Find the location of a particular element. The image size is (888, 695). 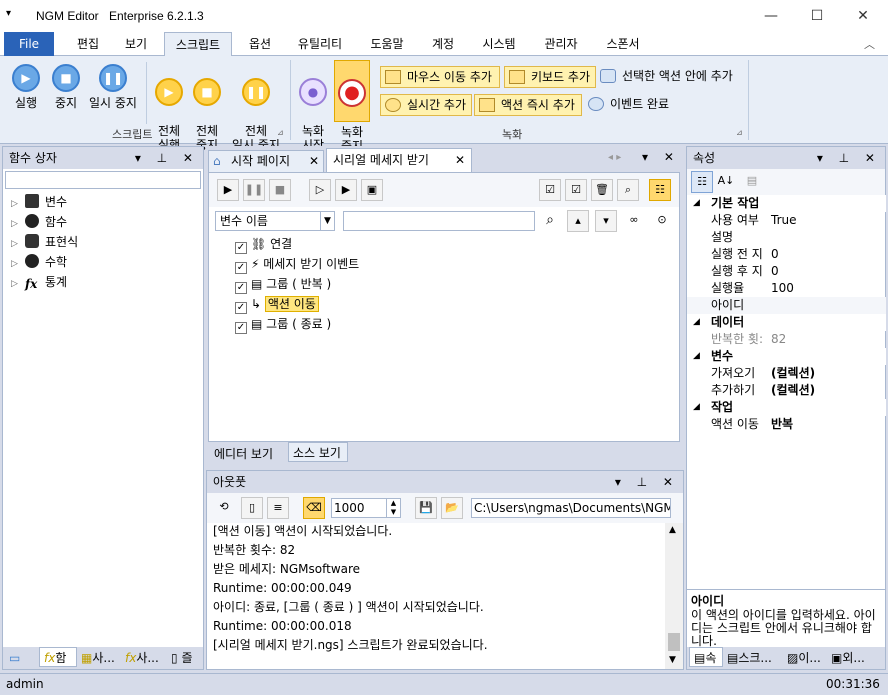

save-icon: 💾 is located at coordinates (426, 508).